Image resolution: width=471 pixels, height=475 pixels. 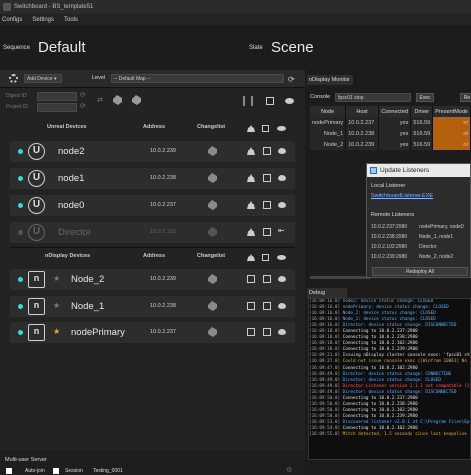 I want to click on horizontal-scrollbar, so click(x=340, y=277).